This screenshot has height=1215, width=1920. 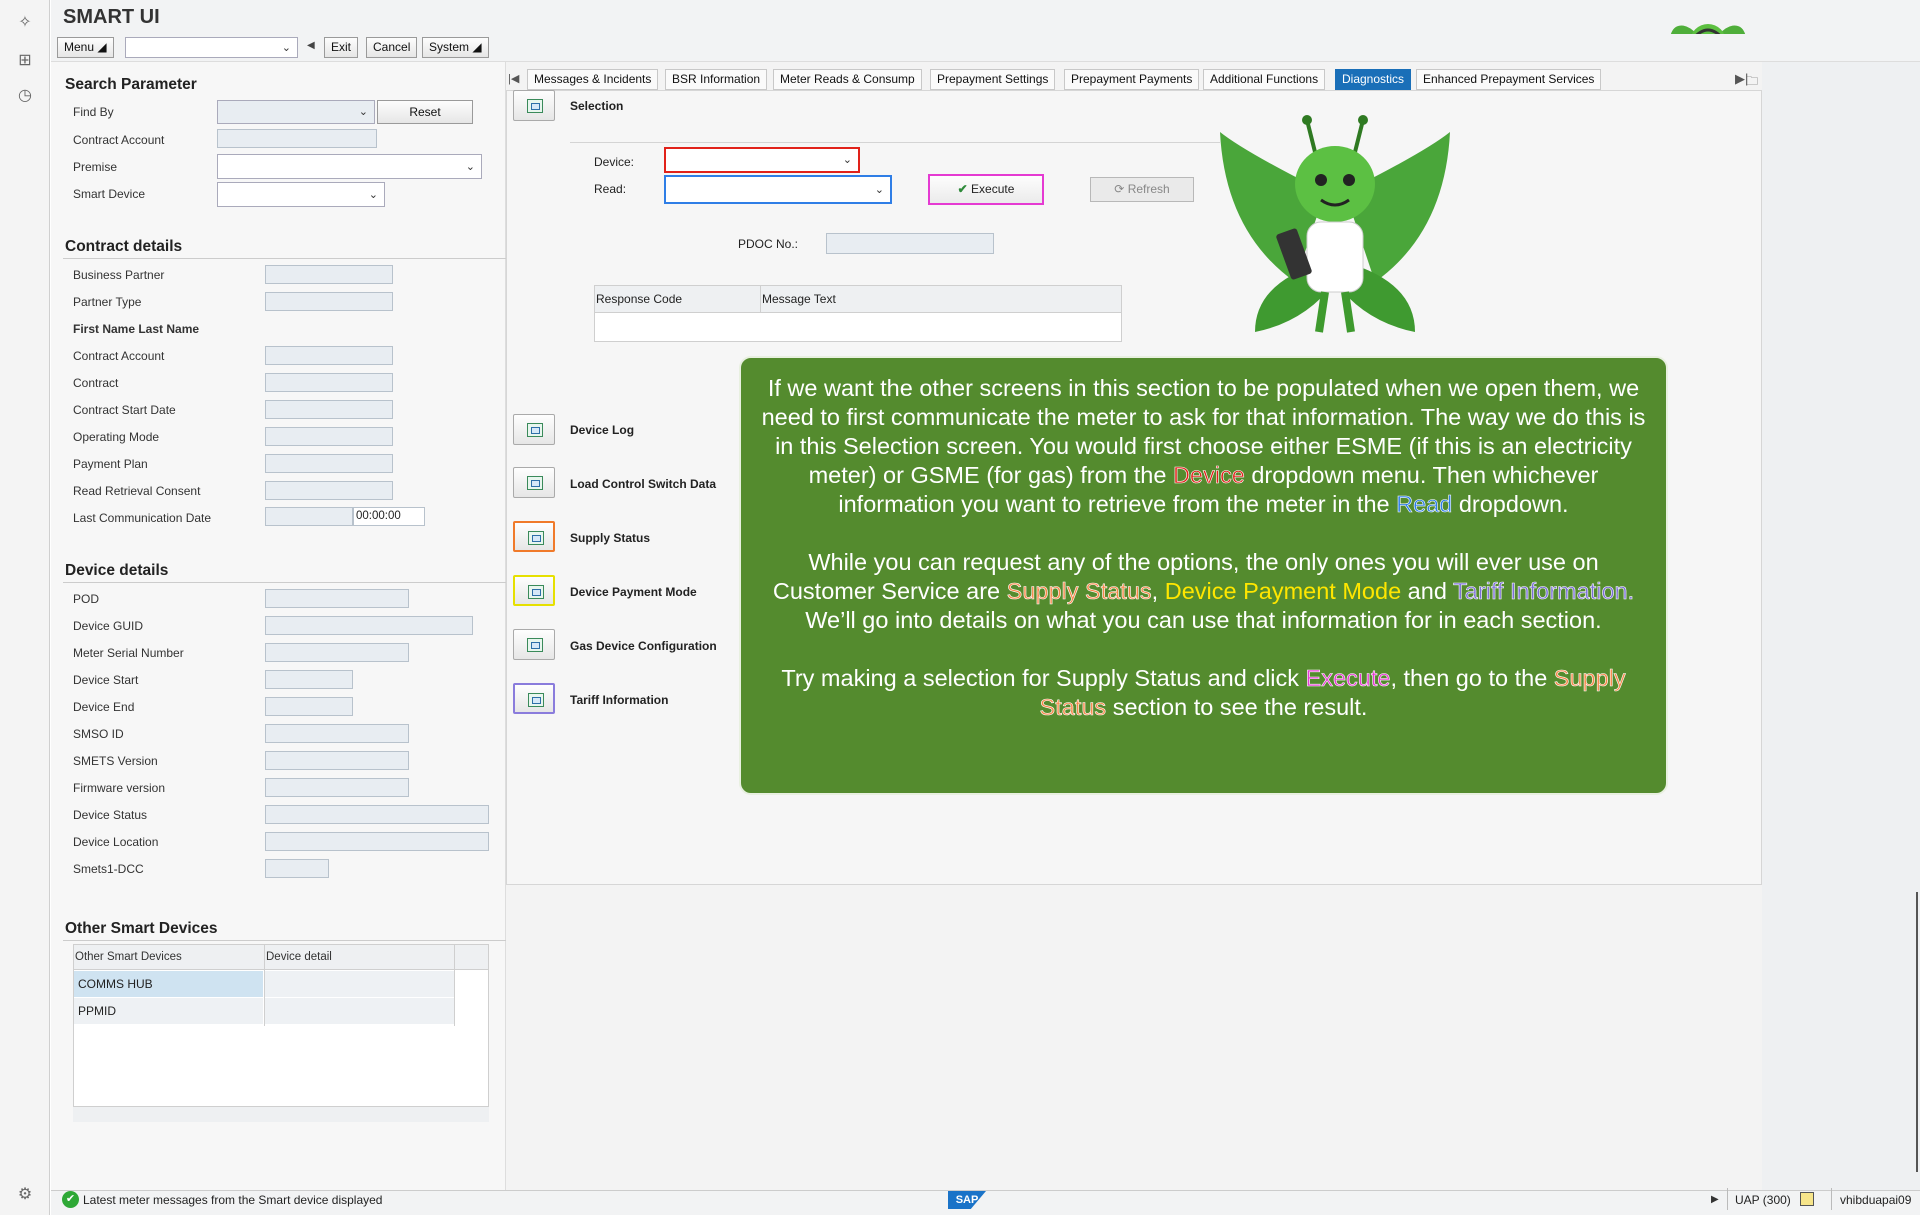 What do you see at coordinates (311, 45) in the screenshot?
I see `back-arrow-icon: ◀` at bounding box center [311, 45].